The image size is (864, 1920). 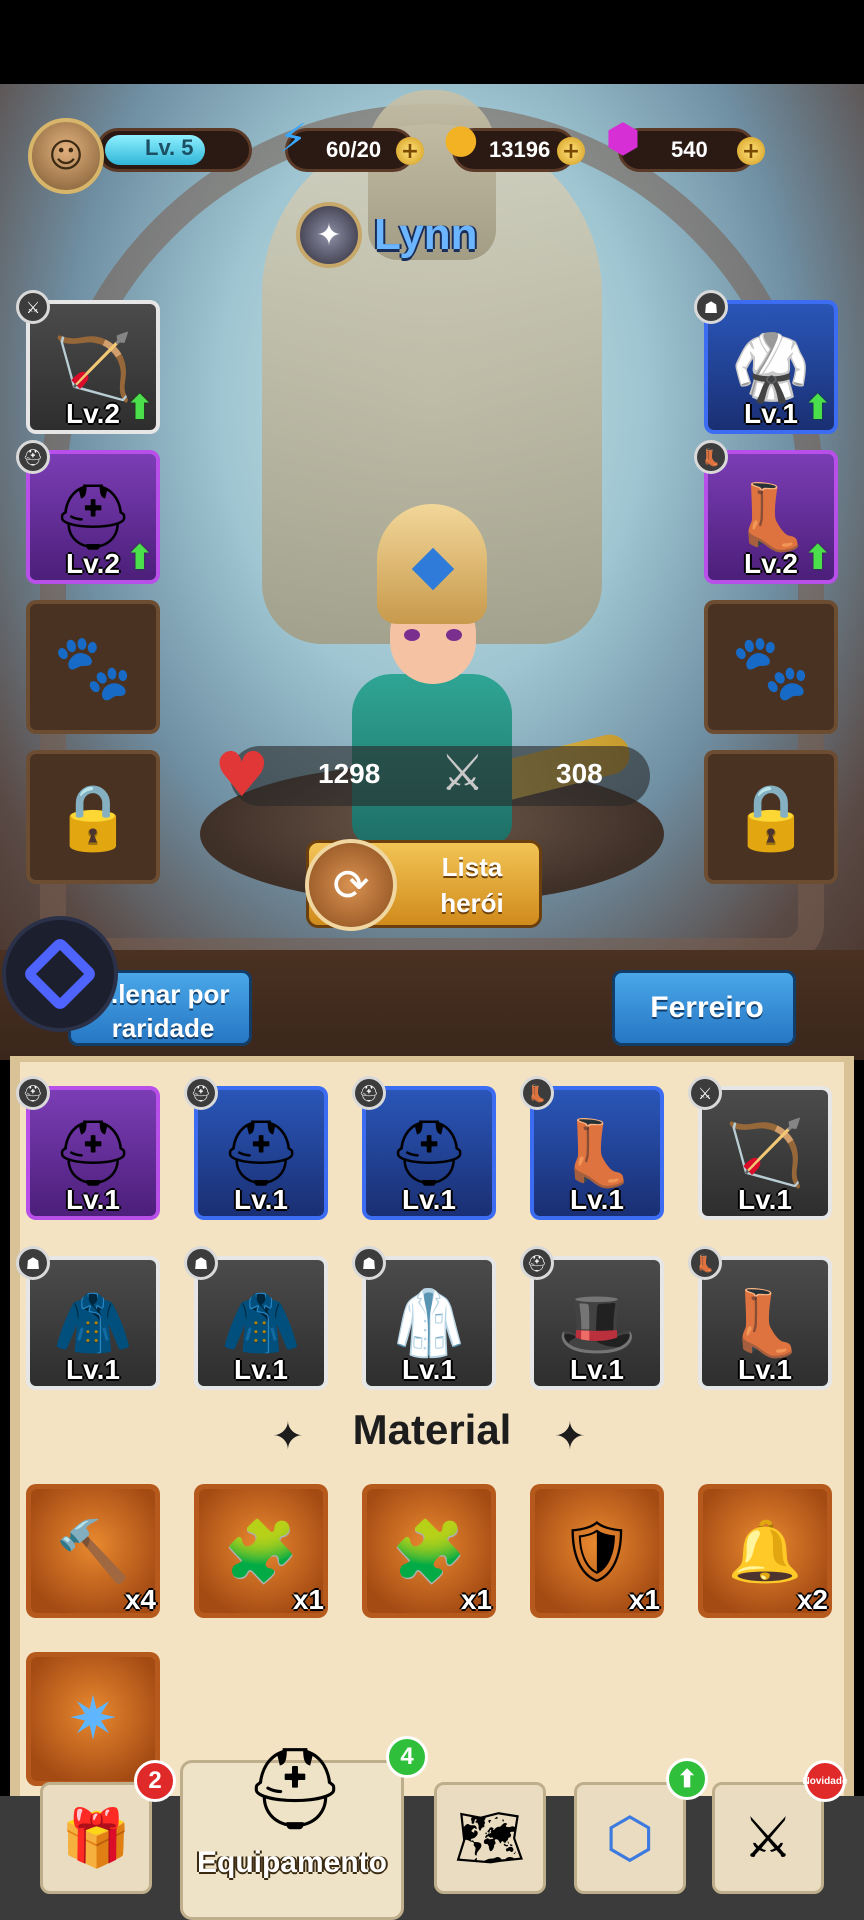 I want to click on blacksmith-button: Ferreiro, so click(x=704, y=1008).